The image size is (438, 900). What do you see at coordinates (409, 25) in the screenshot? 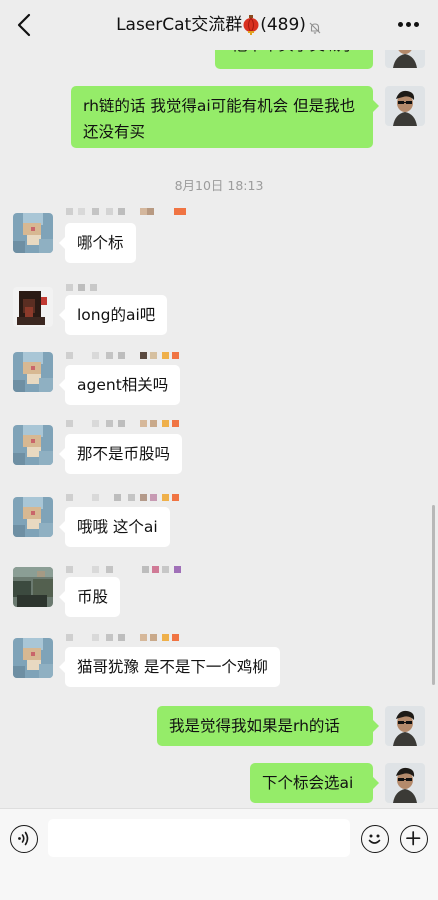
I see `more-options-button` at bounding box center [409, 25].